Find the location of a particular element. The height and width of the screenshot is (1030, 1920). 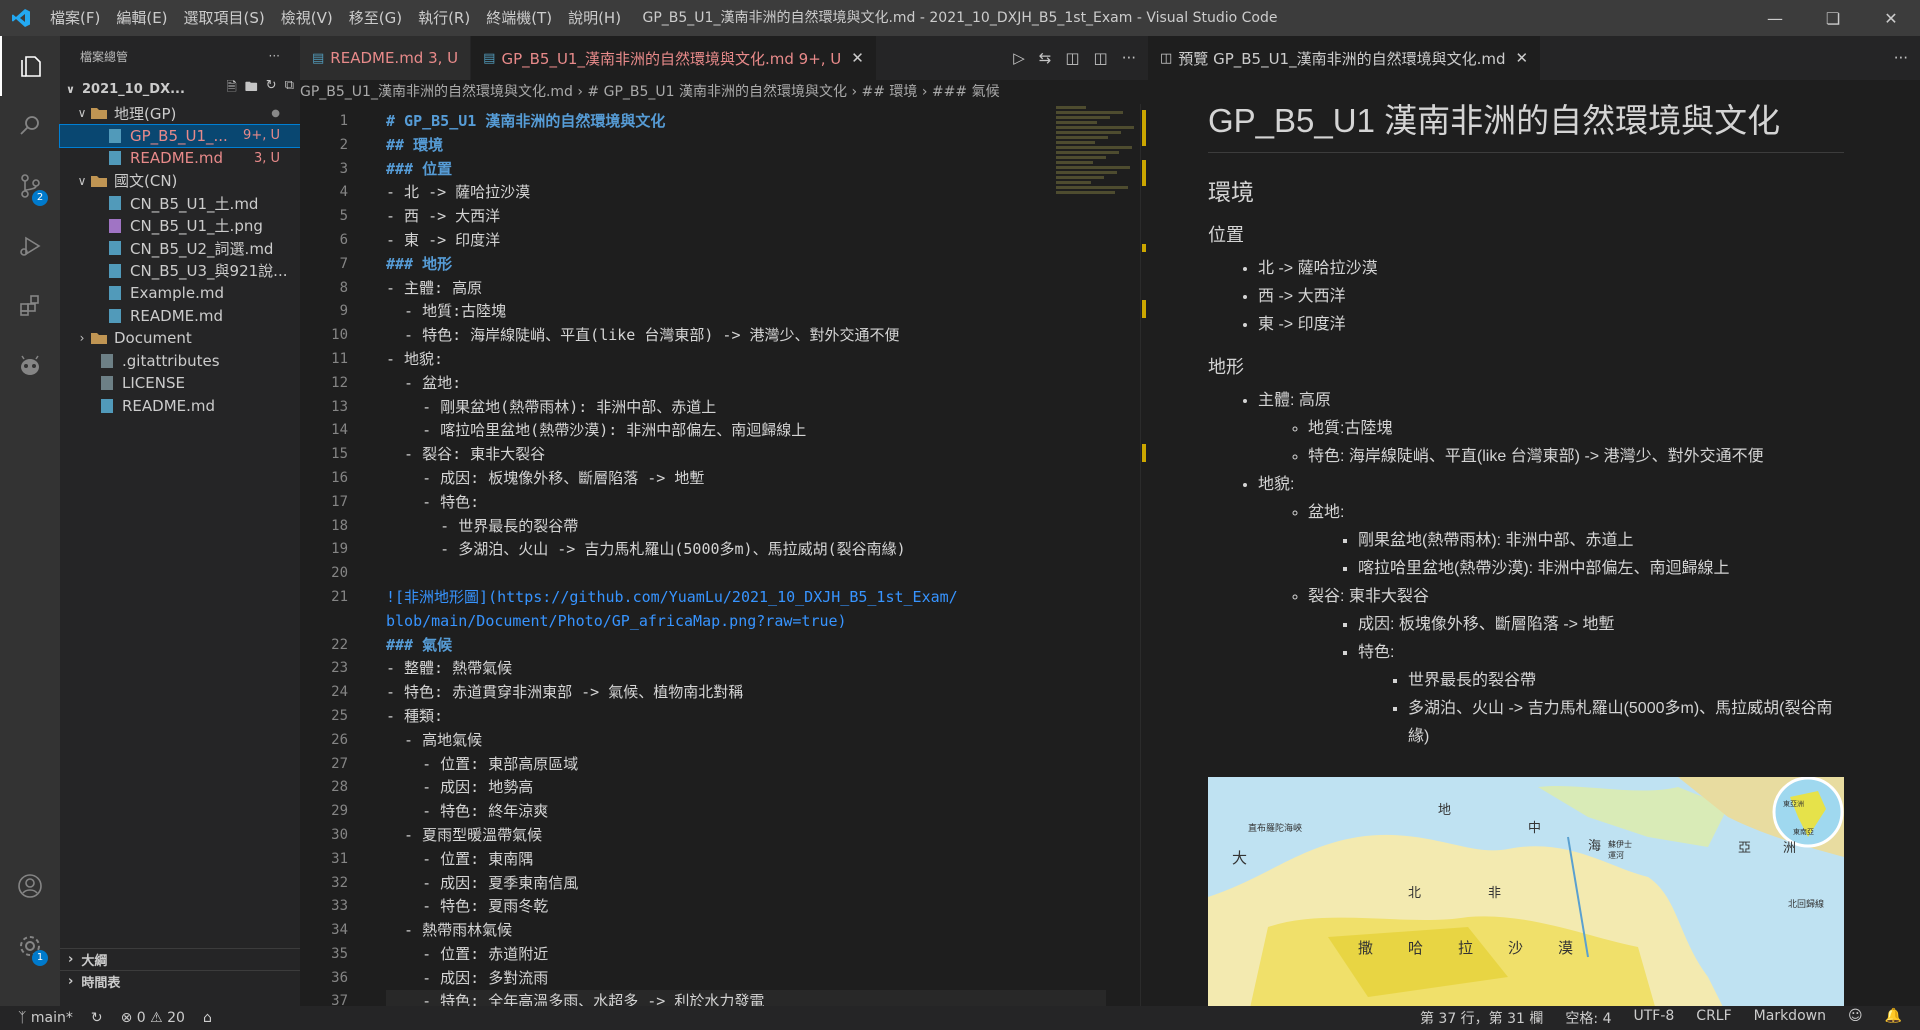

tree-item-readme-root: README.md is located at coordinates (180, 406).